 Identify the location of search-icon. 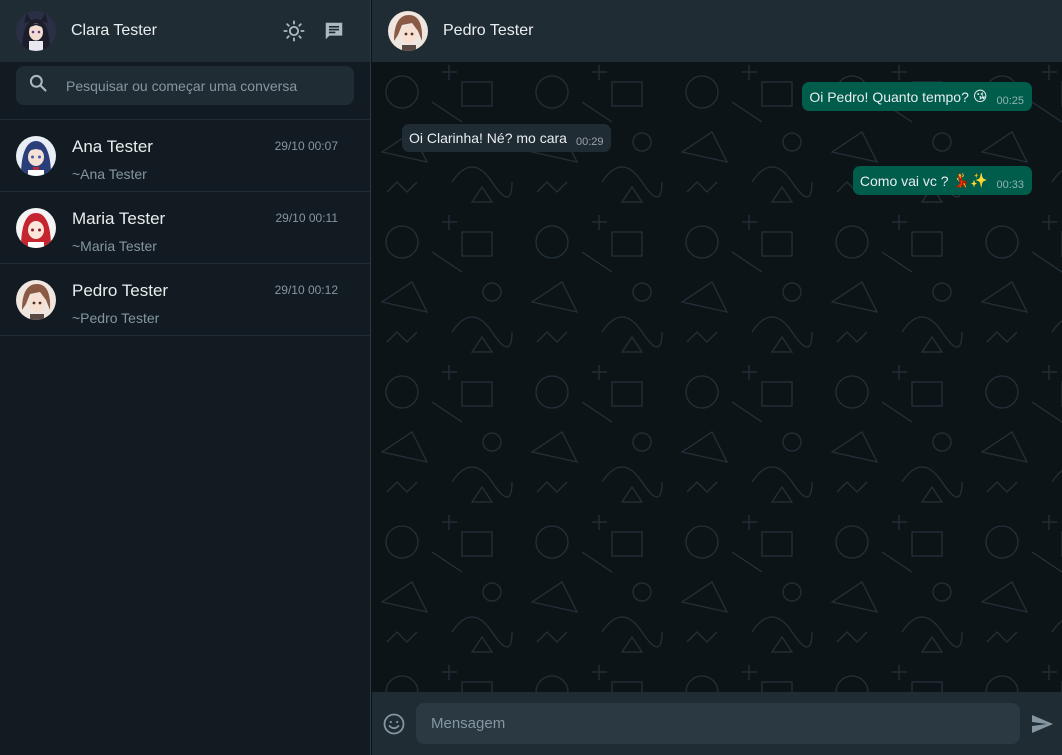
(38, 85).